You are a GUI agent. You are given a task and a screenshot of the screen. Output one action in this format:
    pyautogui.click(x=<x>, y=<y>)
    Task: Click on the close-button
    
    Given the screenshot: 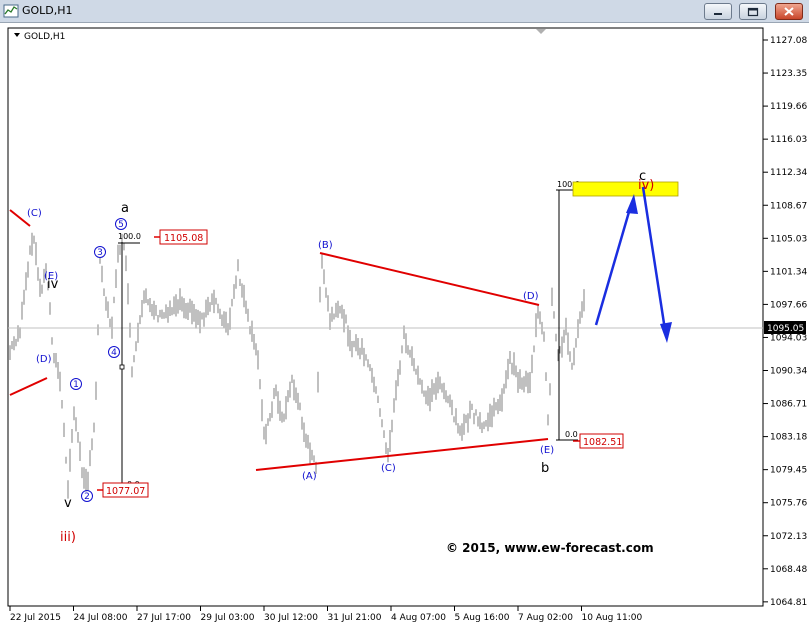 What is the action you would take?
    pyautogui.click(x=789, y=11)
    